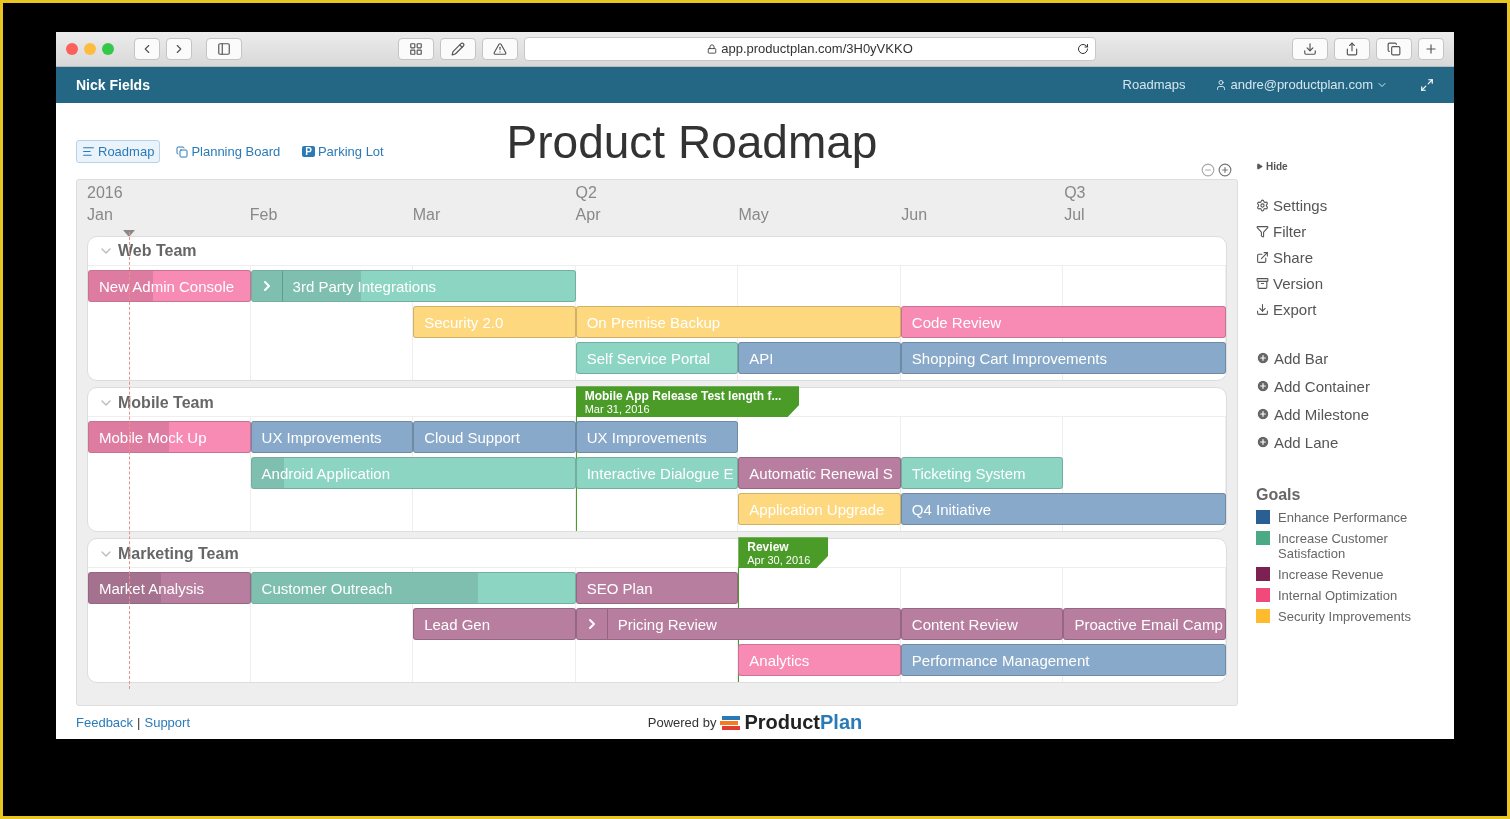 This screenshot has height=819, width=1510. Describe the element at coordinates (168, 554) in the screenshot. I see `lane-title: Marketing Team` at that location.